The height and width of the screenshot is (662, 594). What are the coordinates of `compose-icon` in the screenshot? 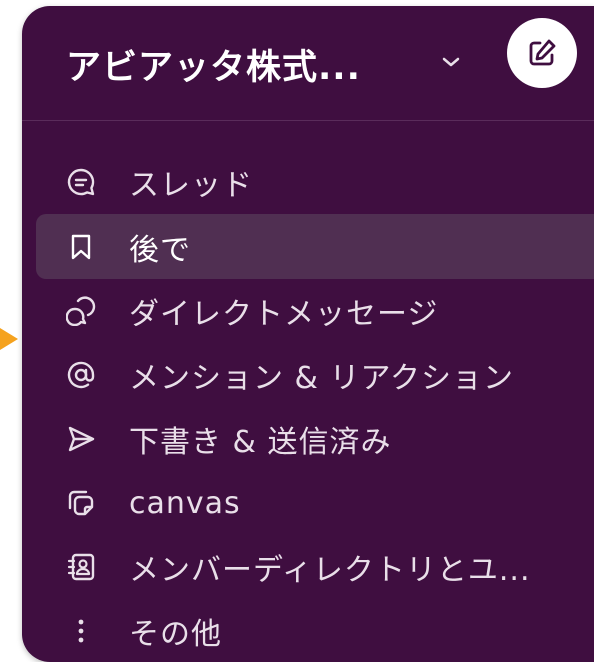 It's located at (542, 52).